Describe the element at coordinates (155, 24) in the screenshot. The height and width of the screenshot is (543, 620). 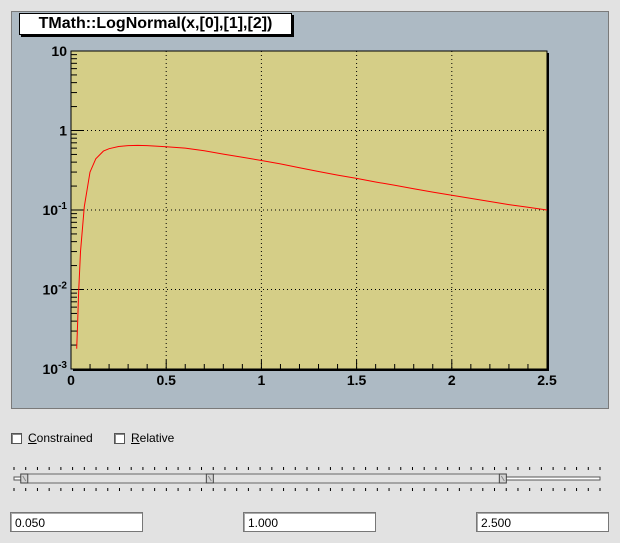
I see `plot-title: TMath::LogNormal(x,[0],[1],[2])` at that location.